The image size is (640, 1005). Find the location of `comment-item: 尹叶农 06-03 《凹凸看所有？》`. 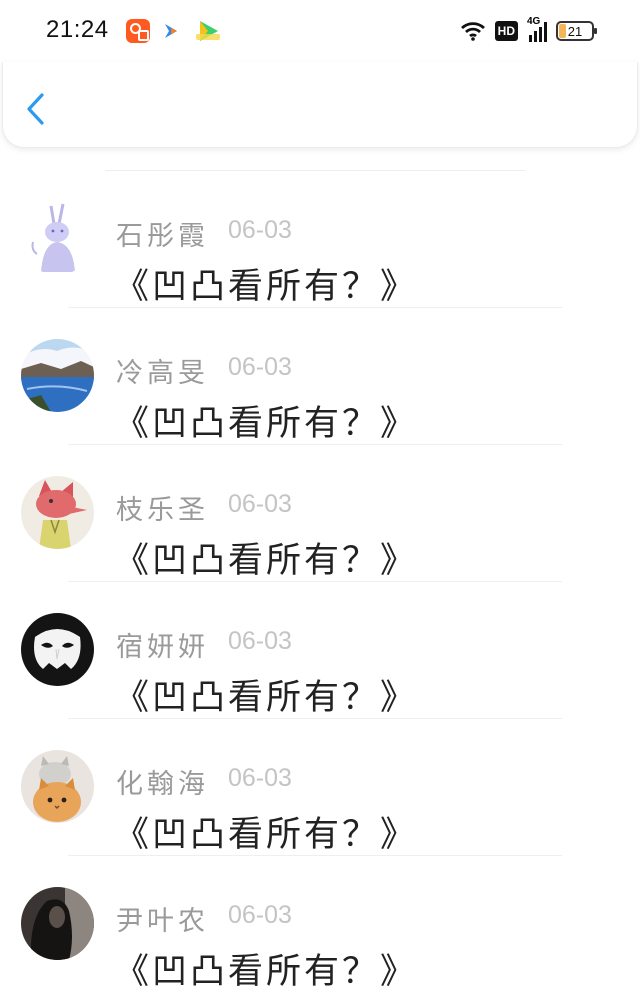

comment-item: 尹叶农 06-03 《凹凸看所有？》 is located at coordinates (320, 936).